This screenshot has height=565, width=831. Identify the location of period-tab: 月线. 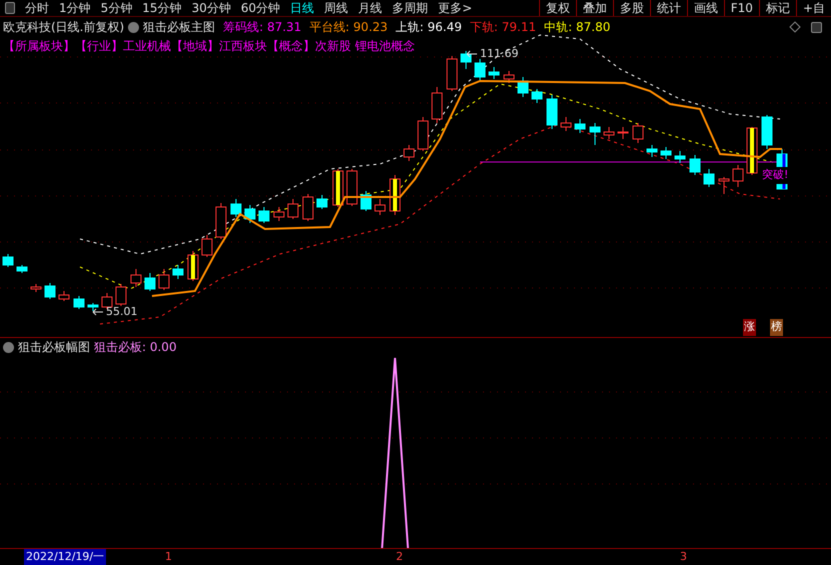
(370, 8).